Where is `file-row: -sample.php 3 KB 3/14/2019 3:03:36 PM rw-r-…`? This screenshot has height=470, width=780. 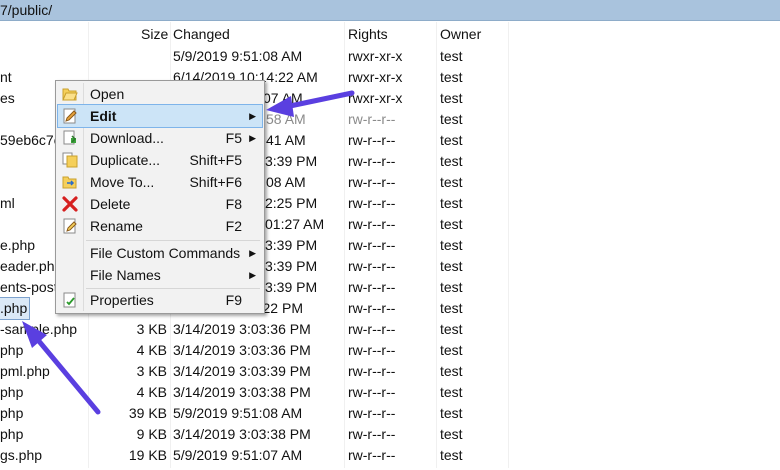
file-row: -sample.php 3 KB 3/14/2019 3:03:36 PM rw-r-… is located at coordinates (390, 329).